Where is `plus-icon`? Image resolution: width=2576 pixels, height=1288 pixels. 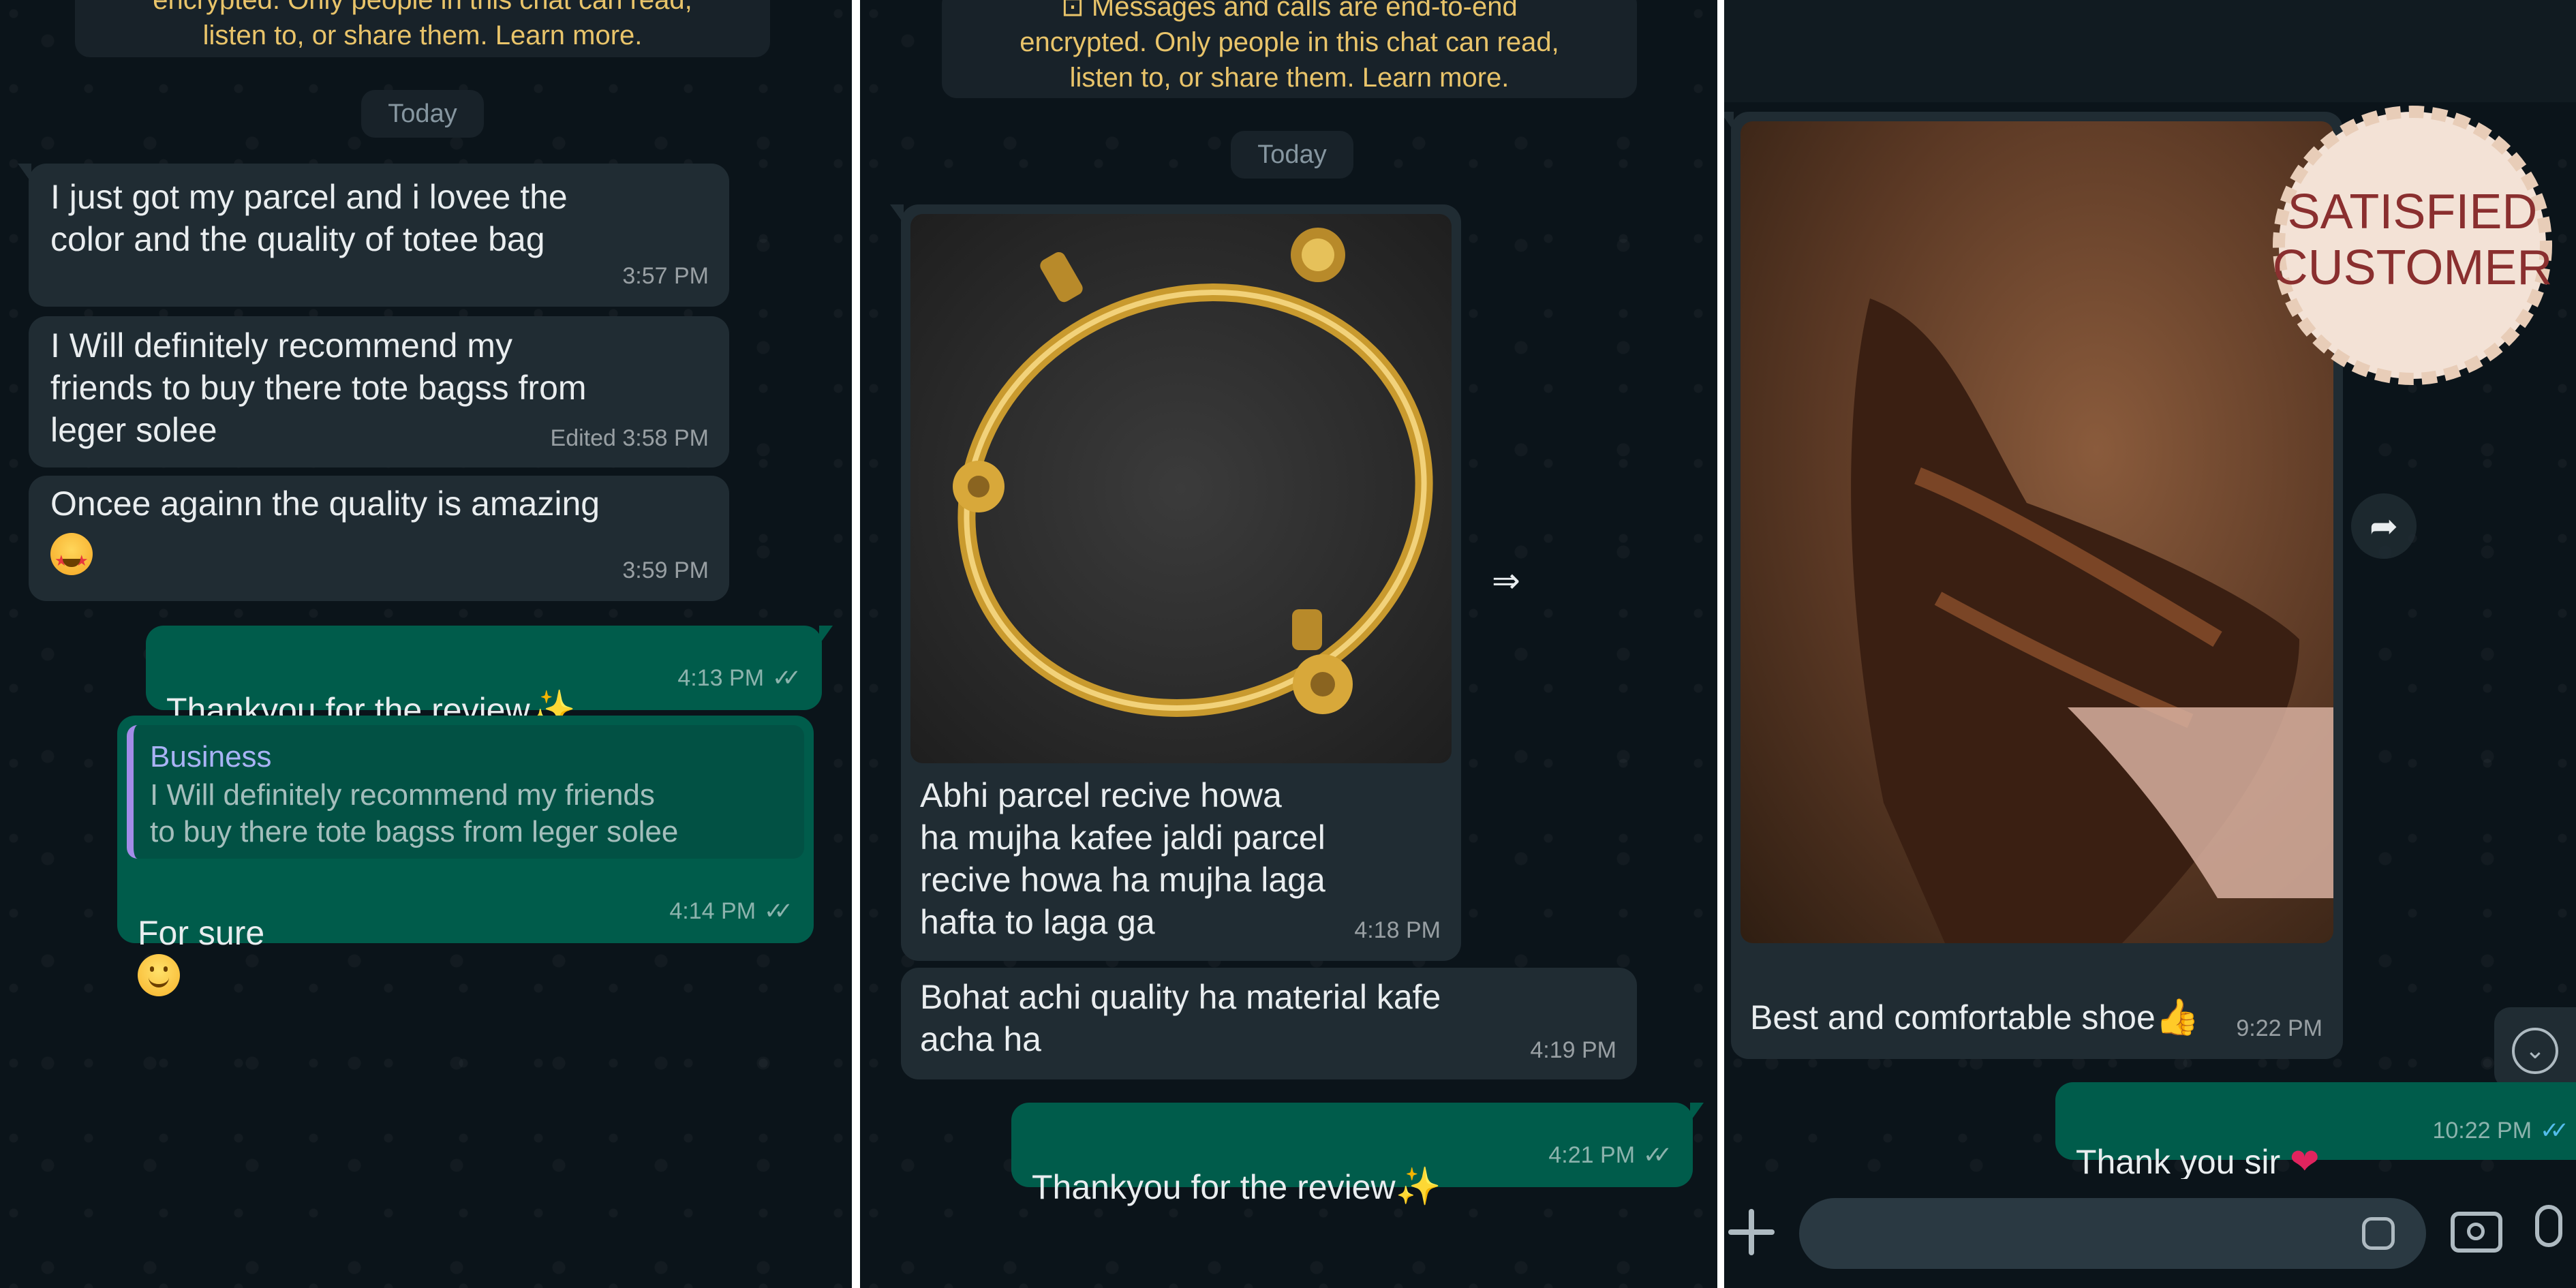
plus-icon is located at coordinates (1751, 1232).